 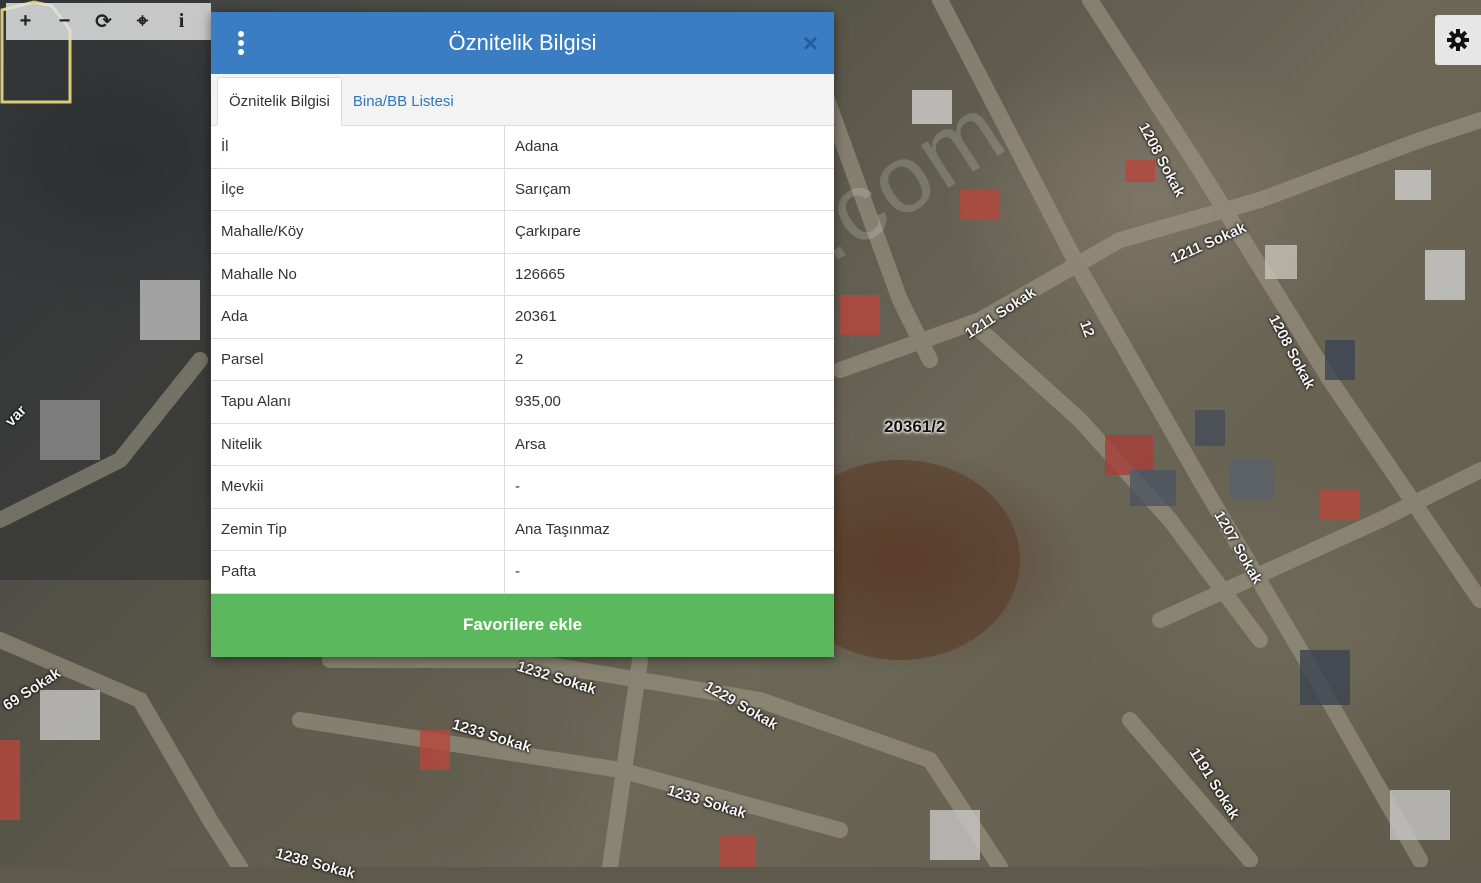 I want to click on plus-icon: +, so click(x=25, y=21).